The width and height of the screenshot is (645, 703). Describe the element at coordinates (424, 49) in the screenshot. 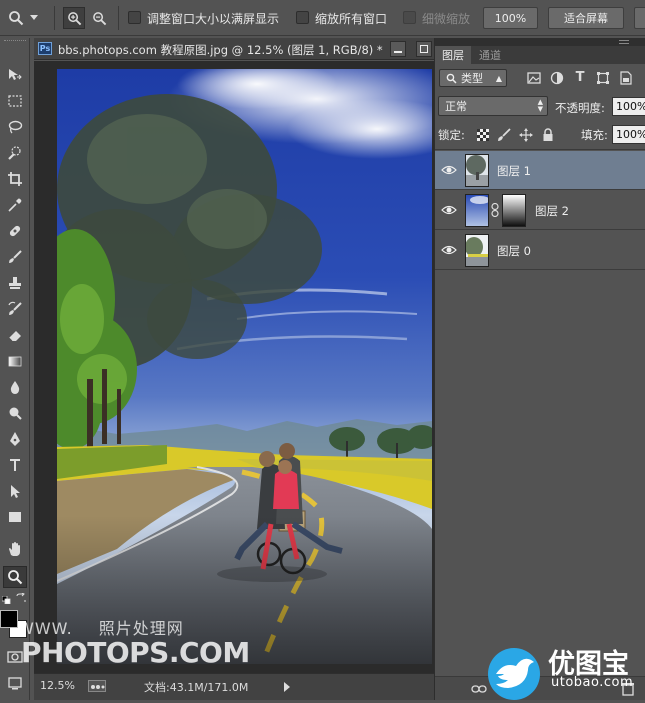

I see `restore-icon` at that location.